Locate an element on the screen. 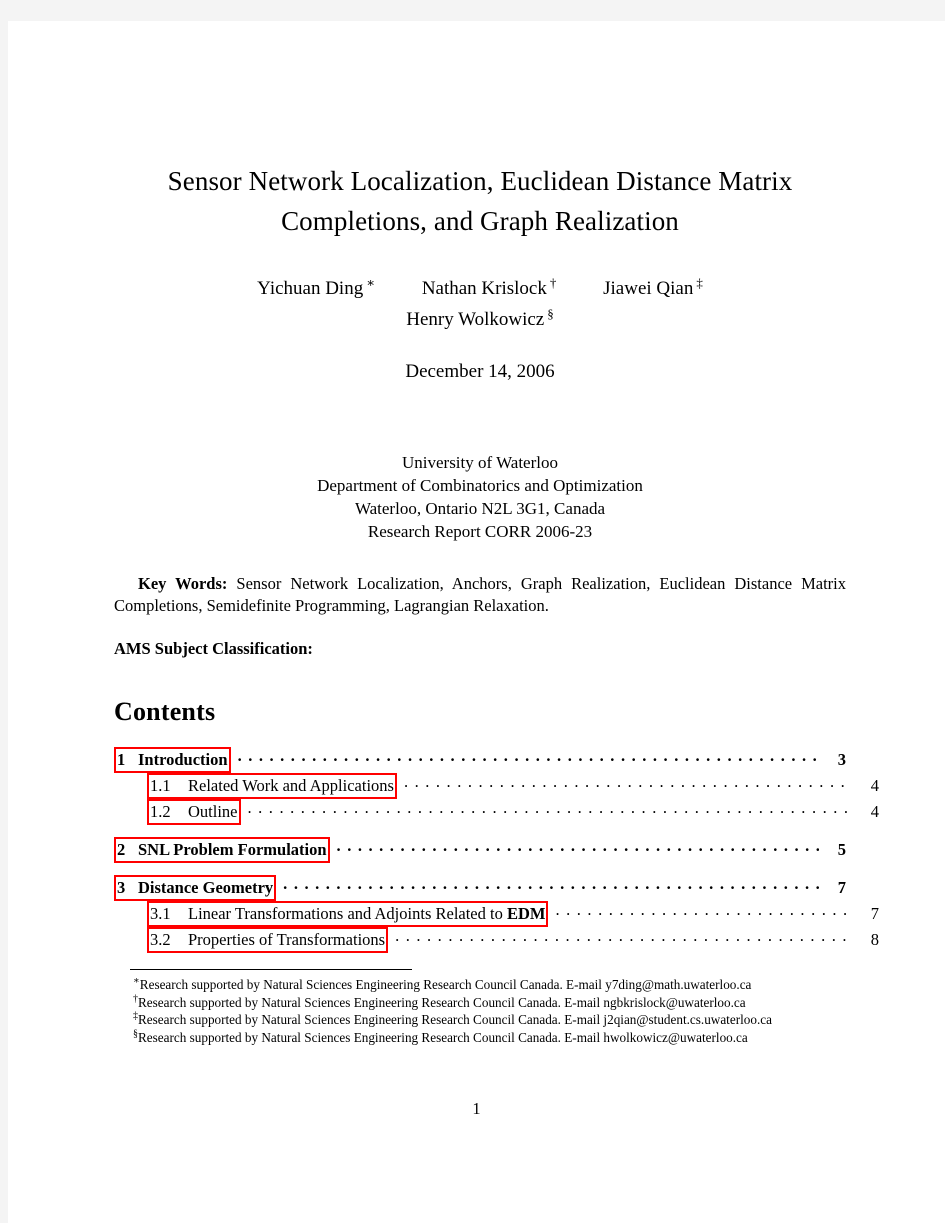 This screenshot has width=945, height=1223. toc-entry-number: 3.1 is located at coordinates (160, 913).